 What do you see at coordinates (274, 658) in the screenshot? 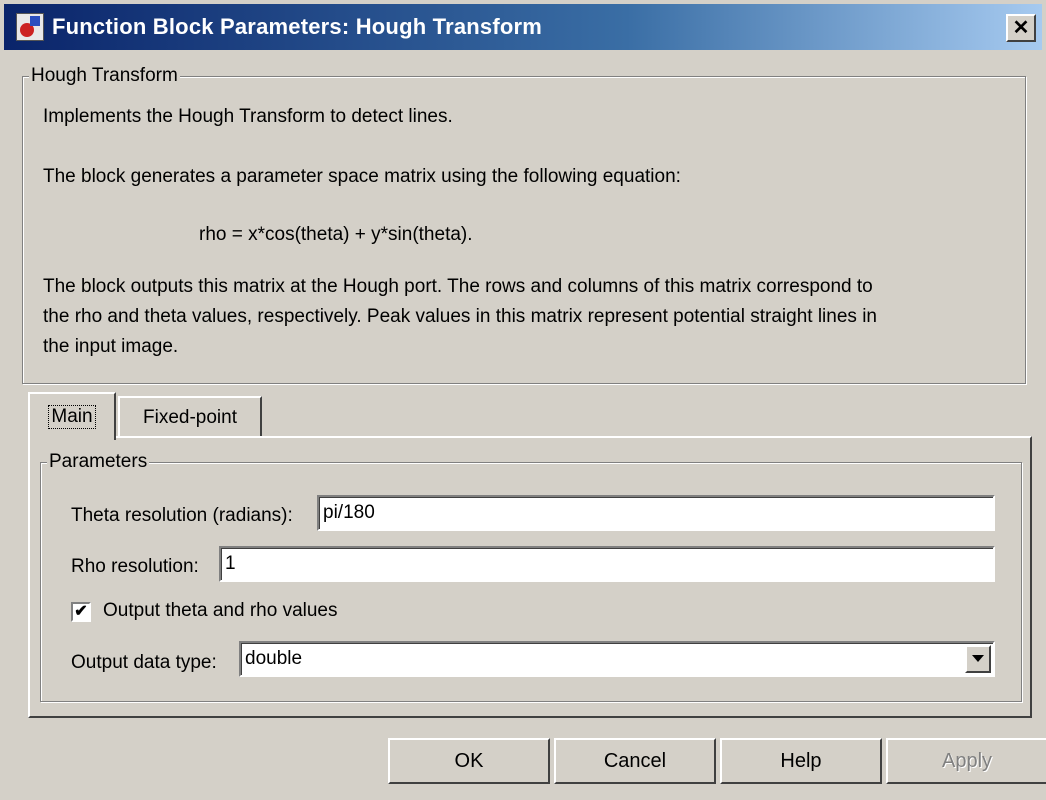
I see `output-data-type-value: double` at bounding box center [274, 658].